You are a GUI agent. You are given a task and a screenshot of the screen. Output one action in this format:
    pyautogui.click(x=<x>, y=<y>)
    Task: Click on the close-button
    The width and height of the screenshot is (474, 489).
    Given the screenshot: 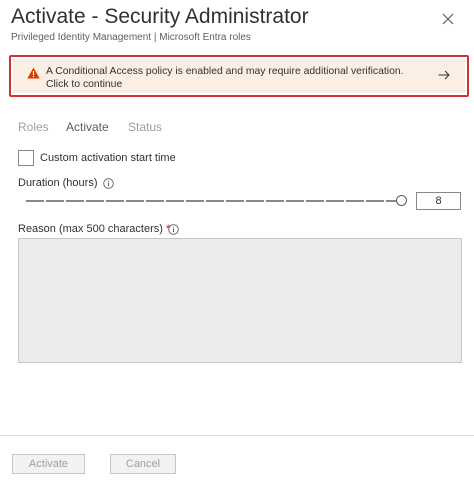 What is the action you would take?
    pyautogui.click(x=448, y=19)
    